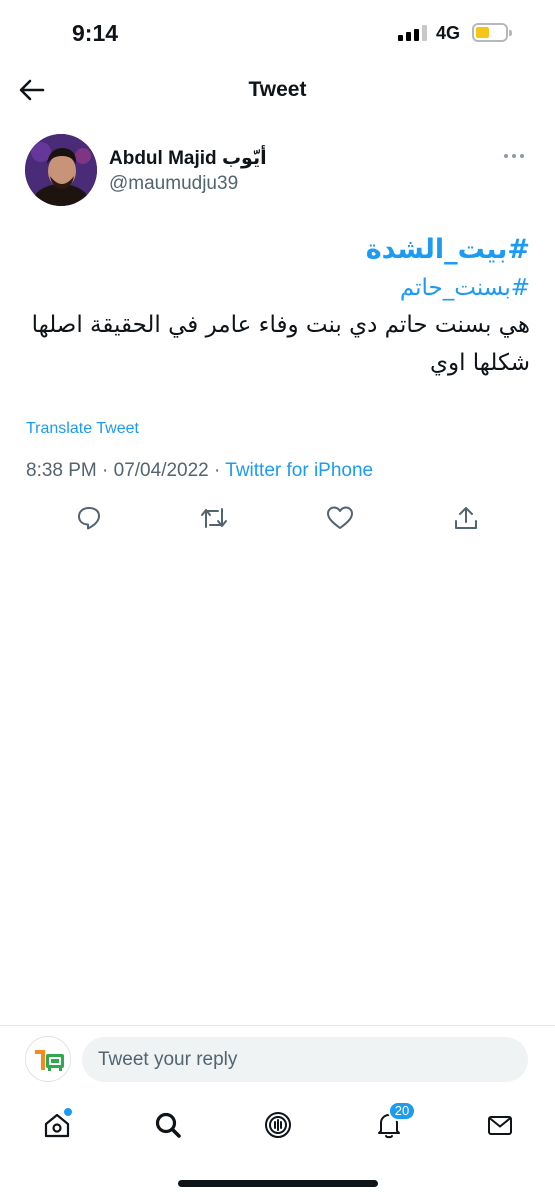 Image resolution: width=555 pixels, height=1200 pixels. I want to click on retweet-button, so click(214, 518).